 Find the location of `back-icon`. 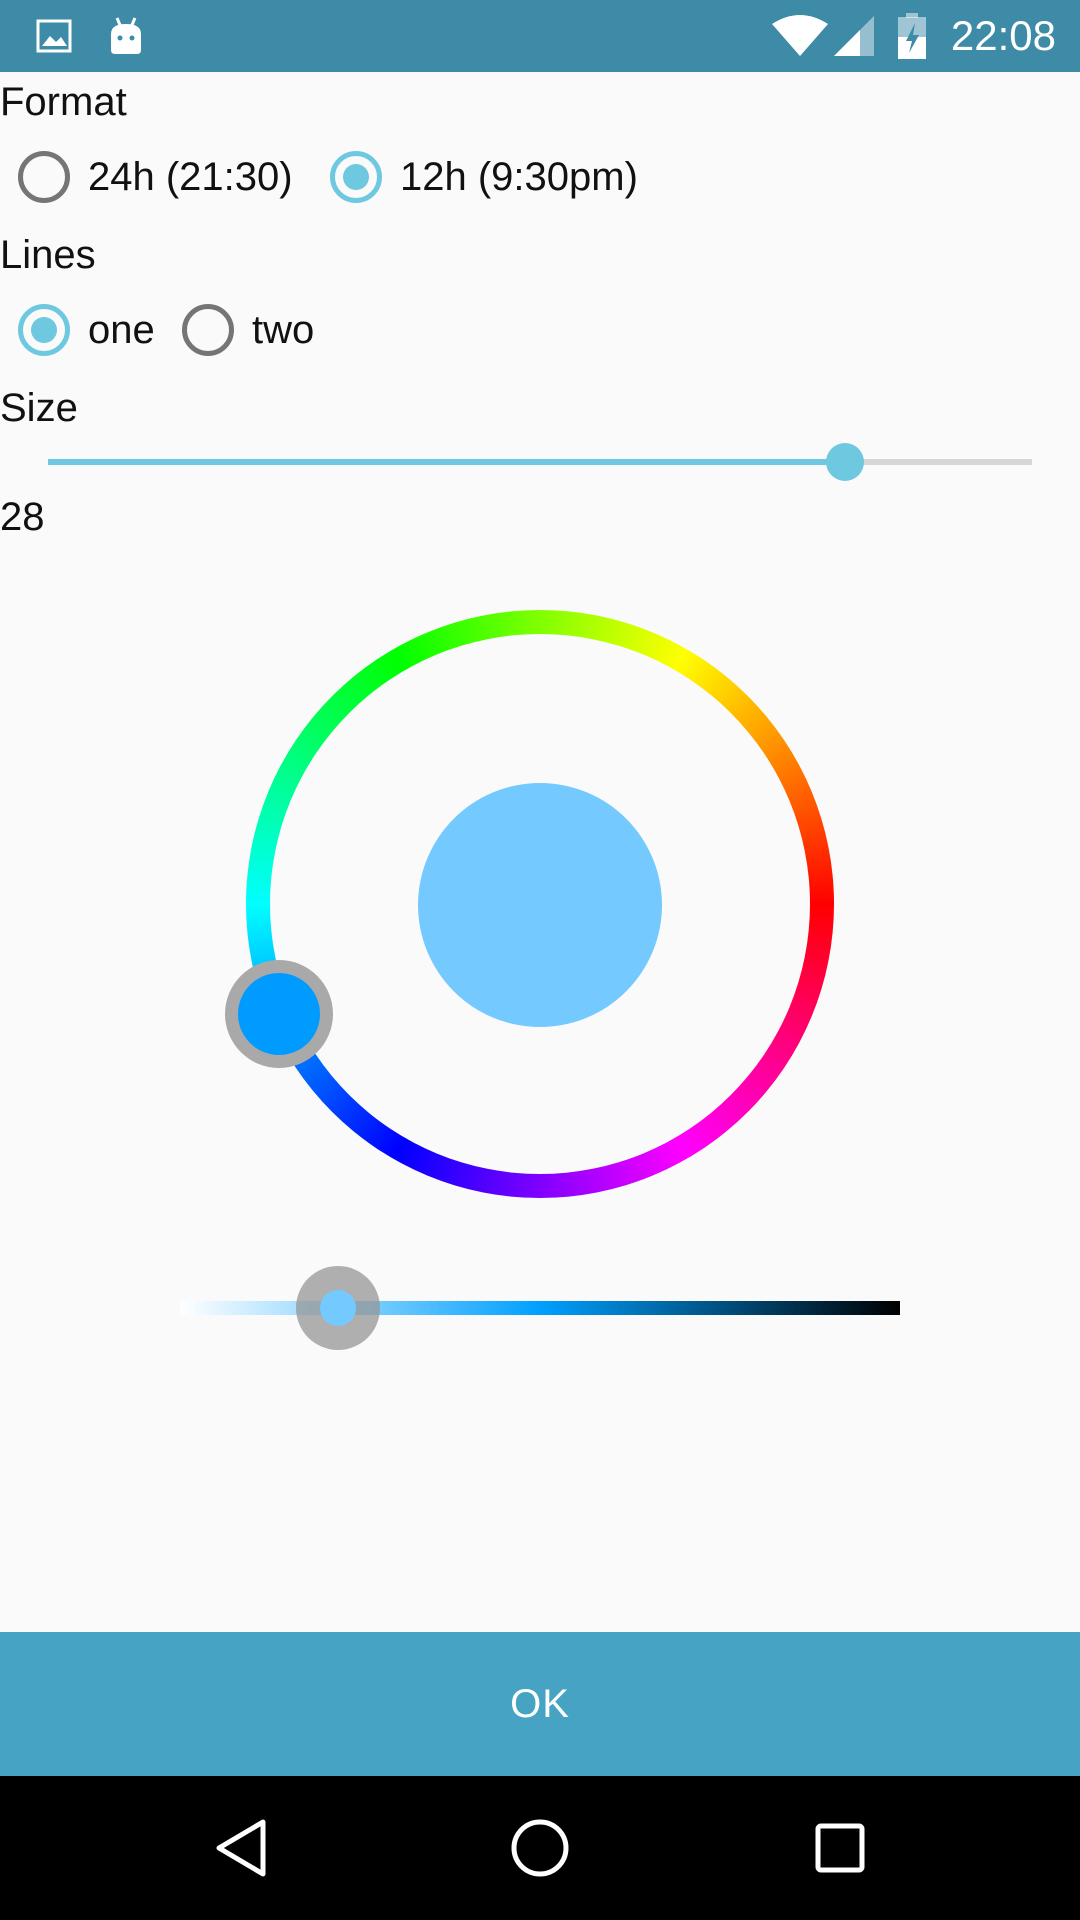

back-icon is located at coordinates (241, 1848).